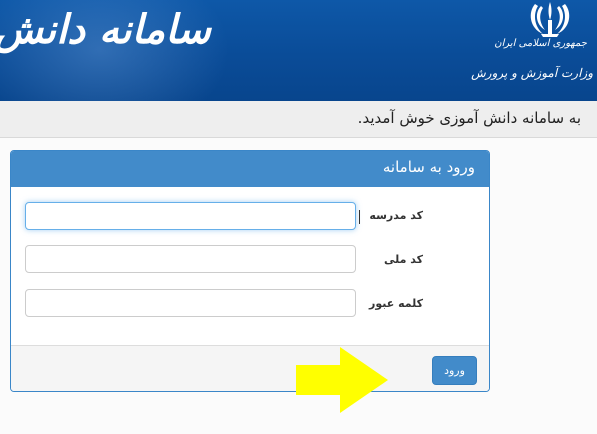 This screenshot has height=434, width=597. Describe the element at coordinates (190, 303) in the screenshot. I see `password-input` at that location.